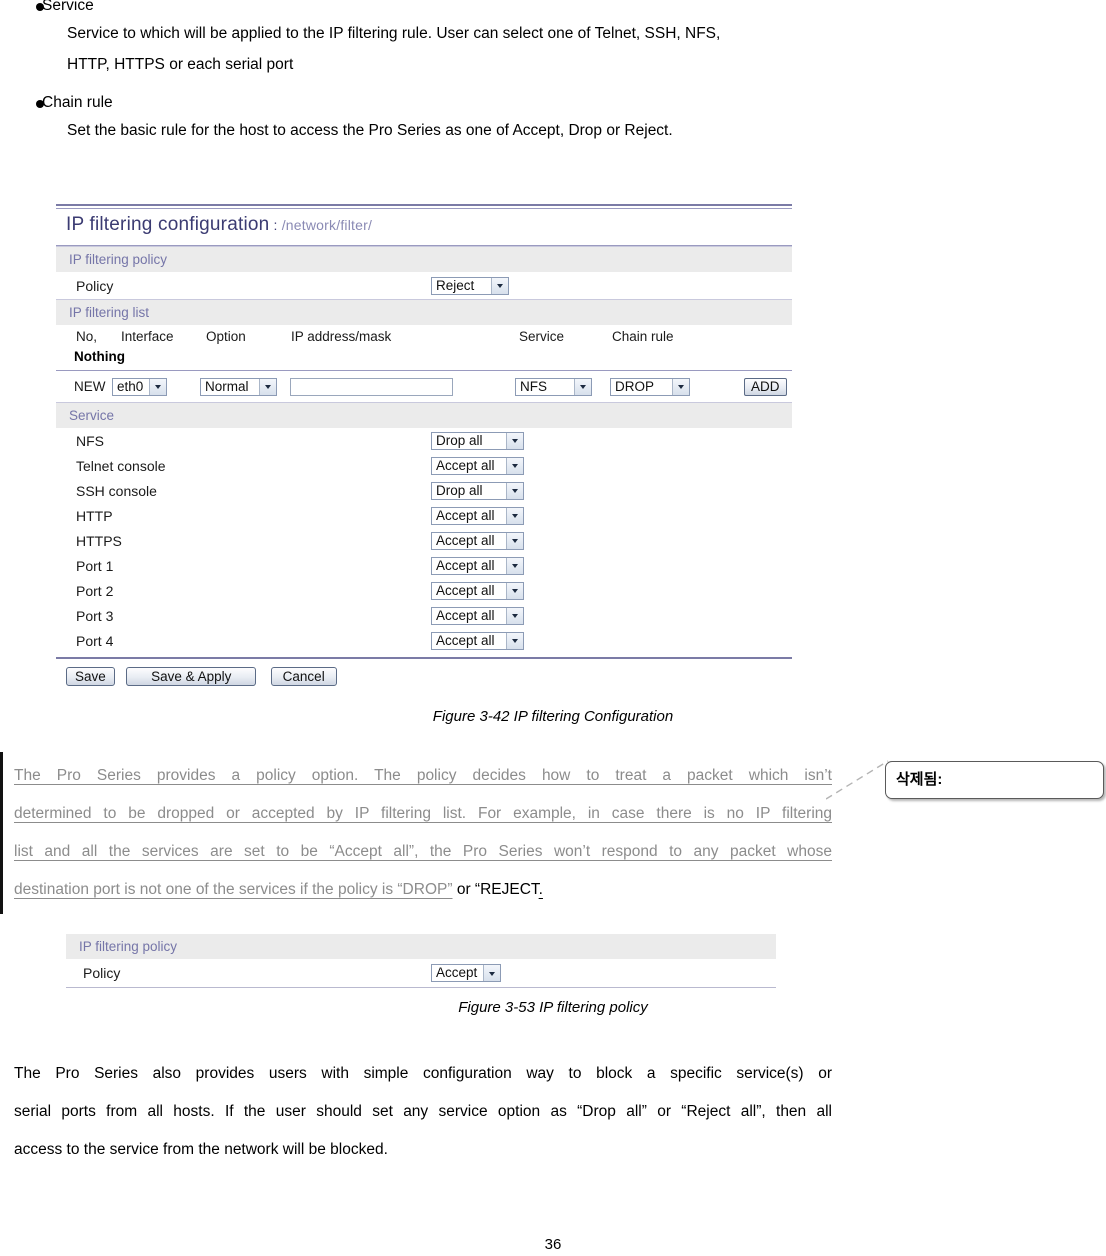 The image size is (1106, 1256). What do you see at coordinates (919, 779) in the screenshot?
I see `comment-label: 삭제됨:` at bounding box center [919, 779].